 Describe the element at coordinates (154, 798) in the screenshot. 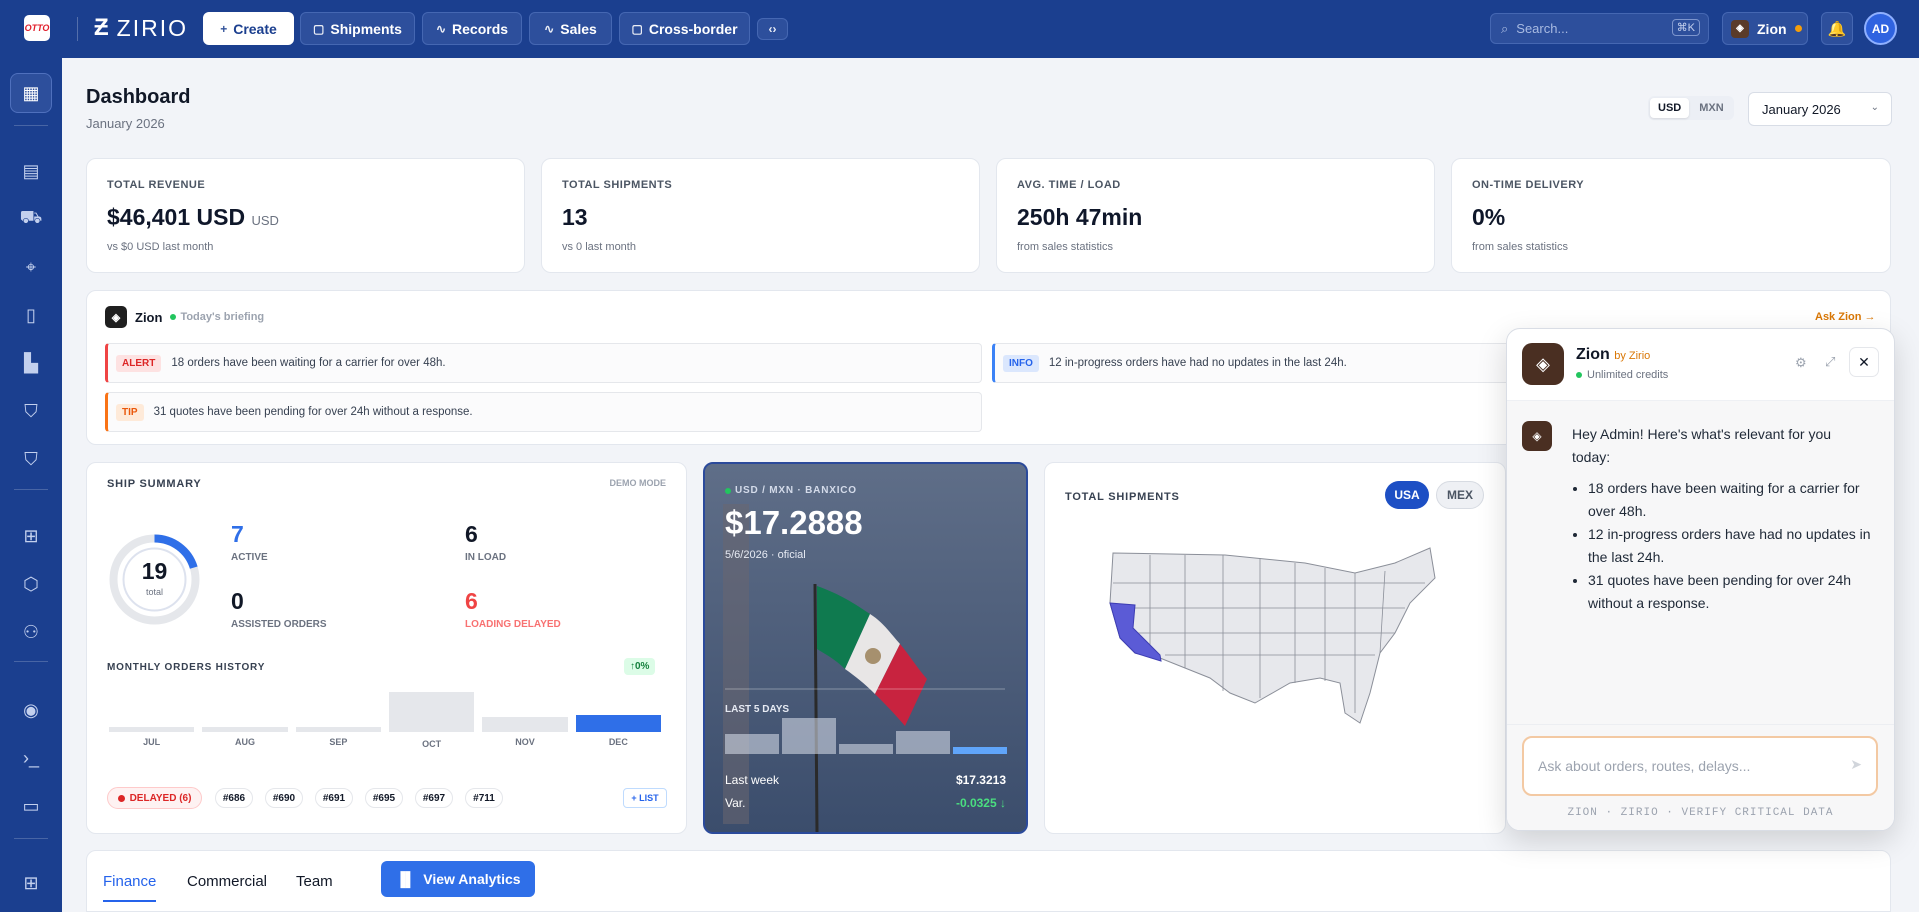

I see `delayed-badge: DELAYED (6)` at that location.